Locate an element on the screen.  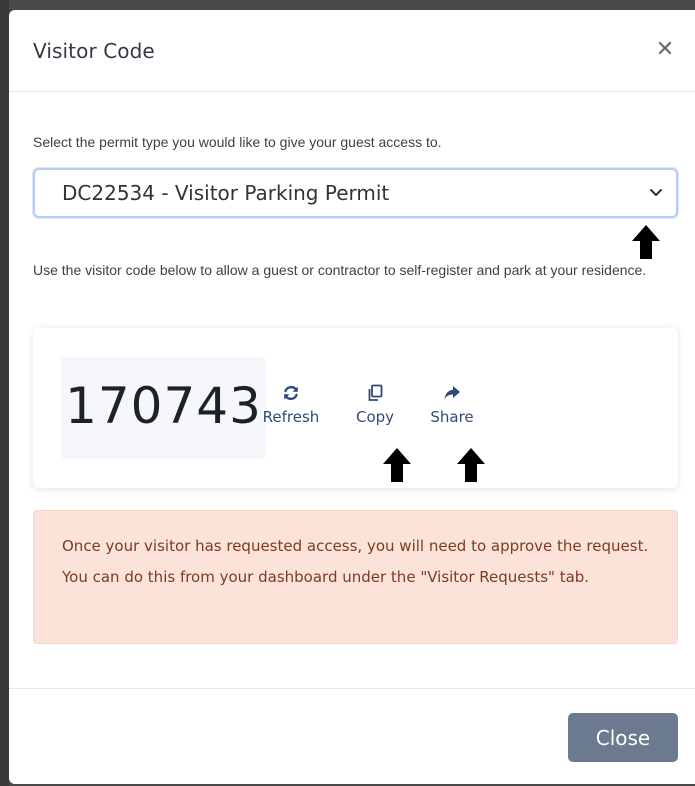
copy-icon is located at coordinates (375, 392).